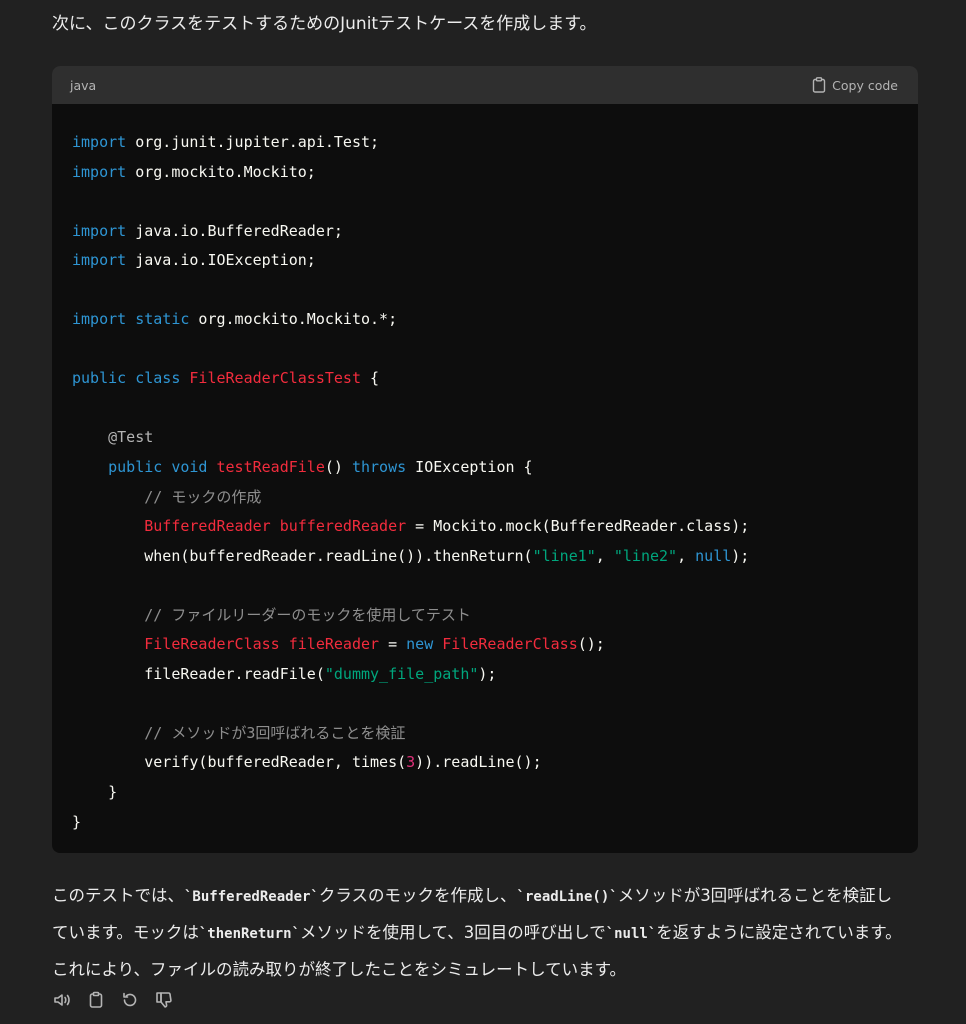 The image size is (966, 1024). What do you see at coordinates (207, 526) in the screenshot?
I see `code-token: BufferedReader` at bounding box center [207, 526].